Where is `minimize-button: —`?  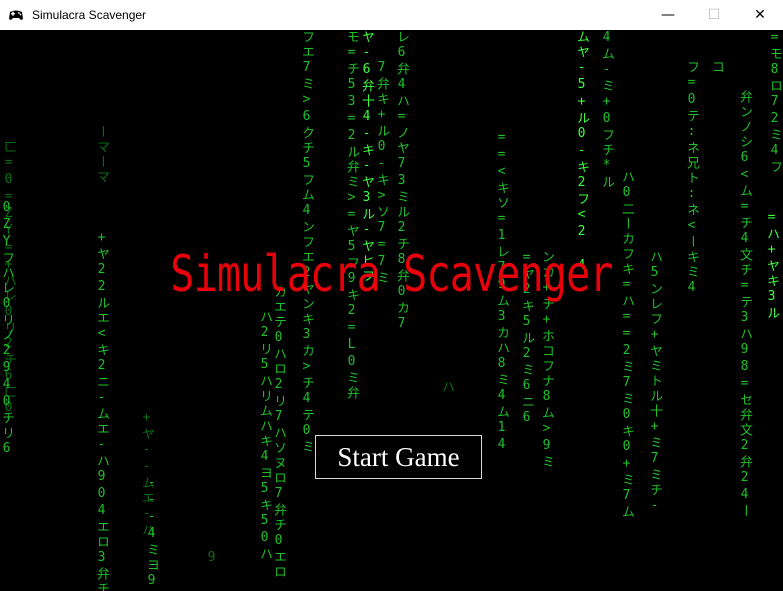
minimize-button: — is located at coordinates (668, 15).